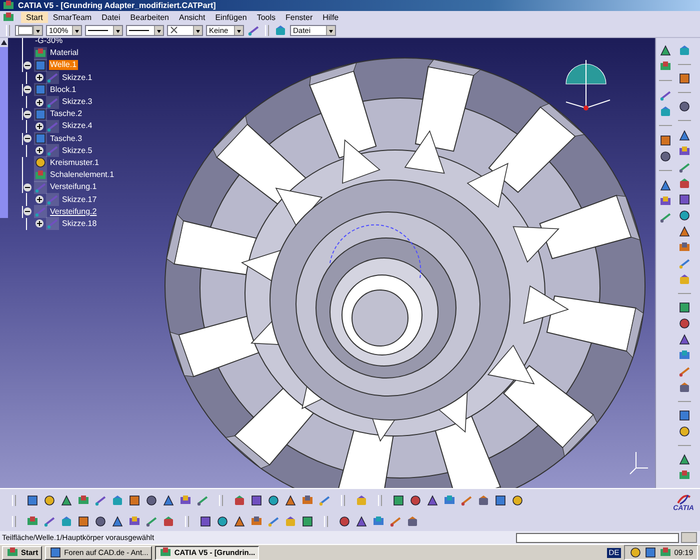  What do you see at coordinates (29, 30) in the screenshot?
I see `color-dropdown` at bounding box center [29, 30].